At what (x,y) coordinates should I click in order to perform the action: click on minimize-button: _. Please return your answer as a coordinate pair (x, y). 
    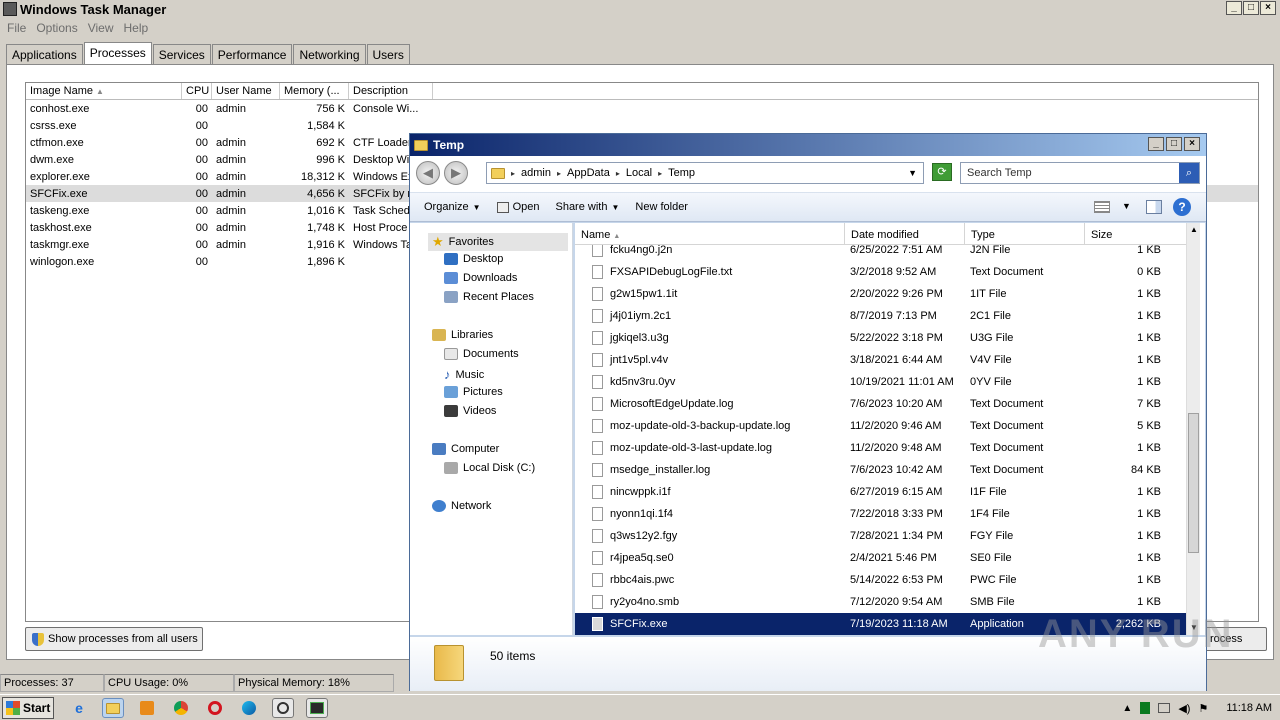
    Looking at the image, I should click on (1234, 8).